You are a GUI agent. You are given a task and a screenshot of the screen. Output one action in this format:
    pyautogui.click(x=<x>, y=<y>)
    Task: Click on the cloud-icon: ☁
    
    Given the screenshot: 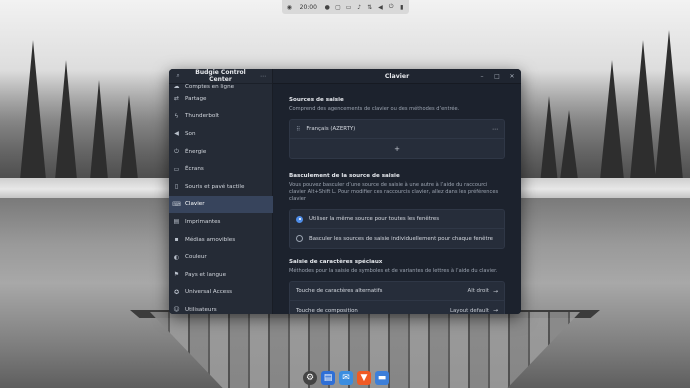 What is the action you would take?
    pyautogui.click(x=176, y=87)
    